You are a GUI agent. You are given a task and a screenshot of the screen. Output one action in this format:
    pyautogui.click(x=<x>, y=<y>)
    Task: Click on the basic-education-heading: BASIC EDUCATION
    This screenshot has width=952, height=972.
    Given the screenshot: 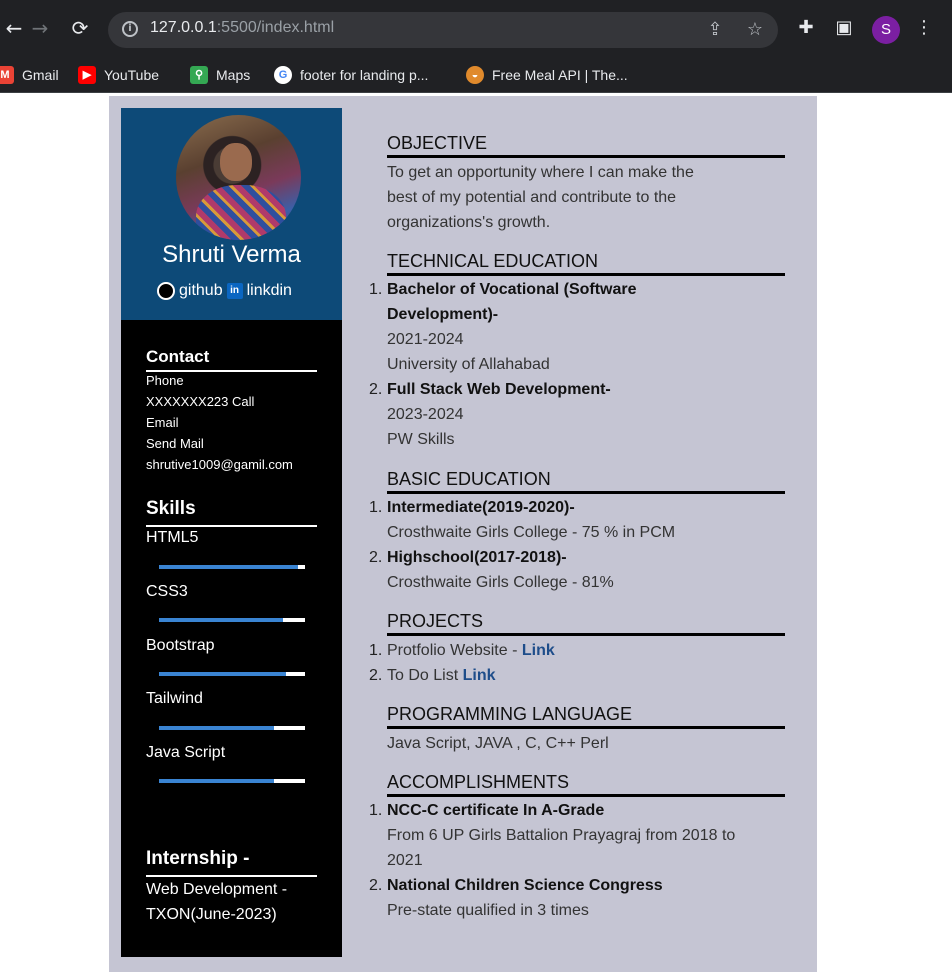 What is the action you would take?
    pyautogui.click(x=586, y=480)
    